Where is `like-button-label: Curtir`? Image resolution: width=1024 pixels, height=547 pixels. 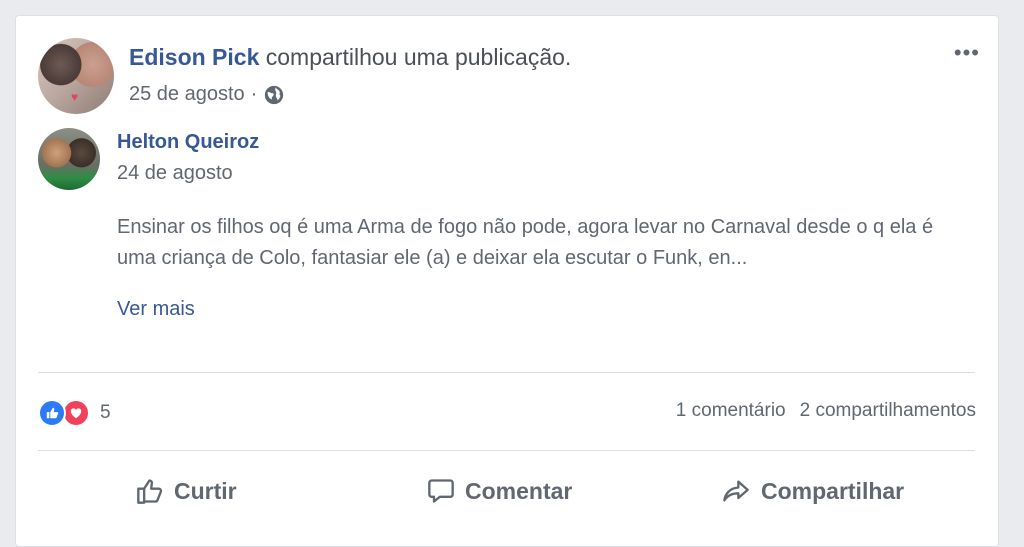
like-button-label: Curtir is located at coordinates (205, 490).